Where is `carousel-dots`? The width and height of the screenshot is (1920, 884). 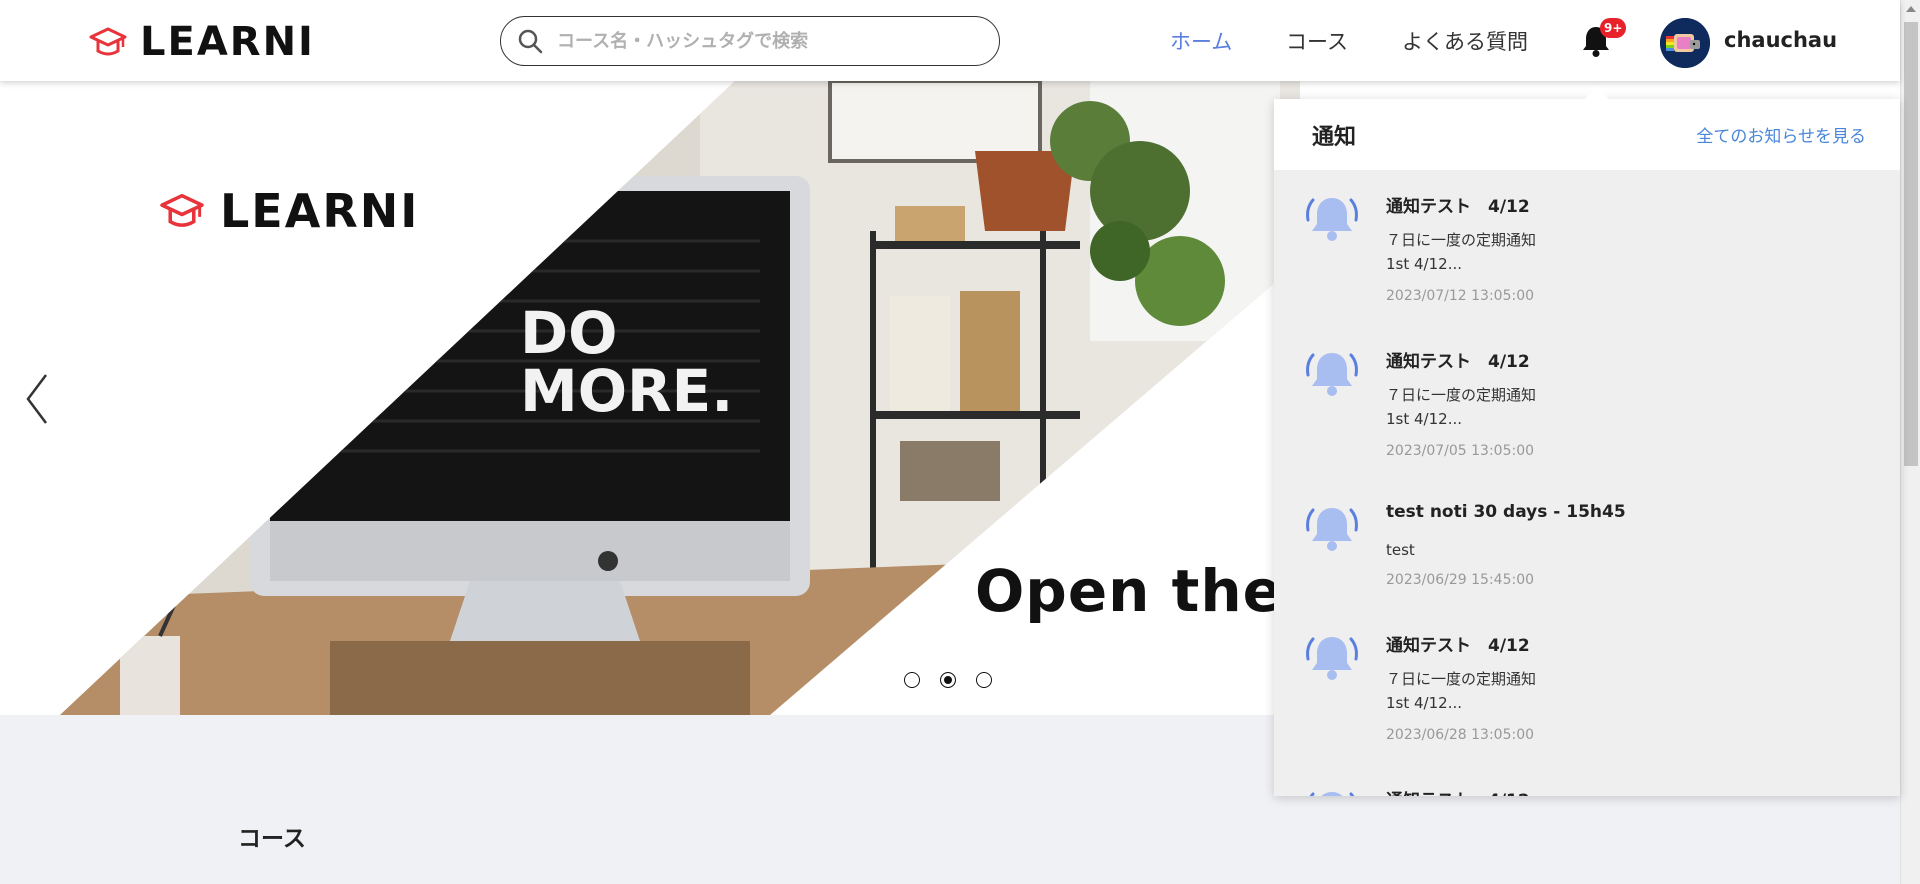
carousel-dots is located at coordinates (948, 680).